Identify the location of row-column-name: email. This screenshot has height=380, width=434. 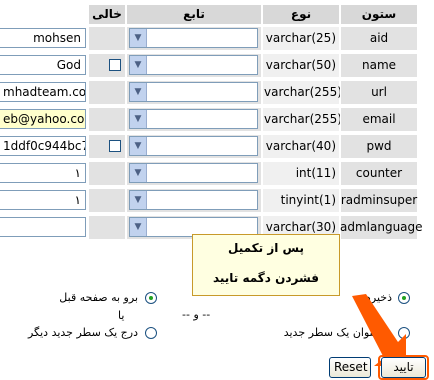
(379, 119).